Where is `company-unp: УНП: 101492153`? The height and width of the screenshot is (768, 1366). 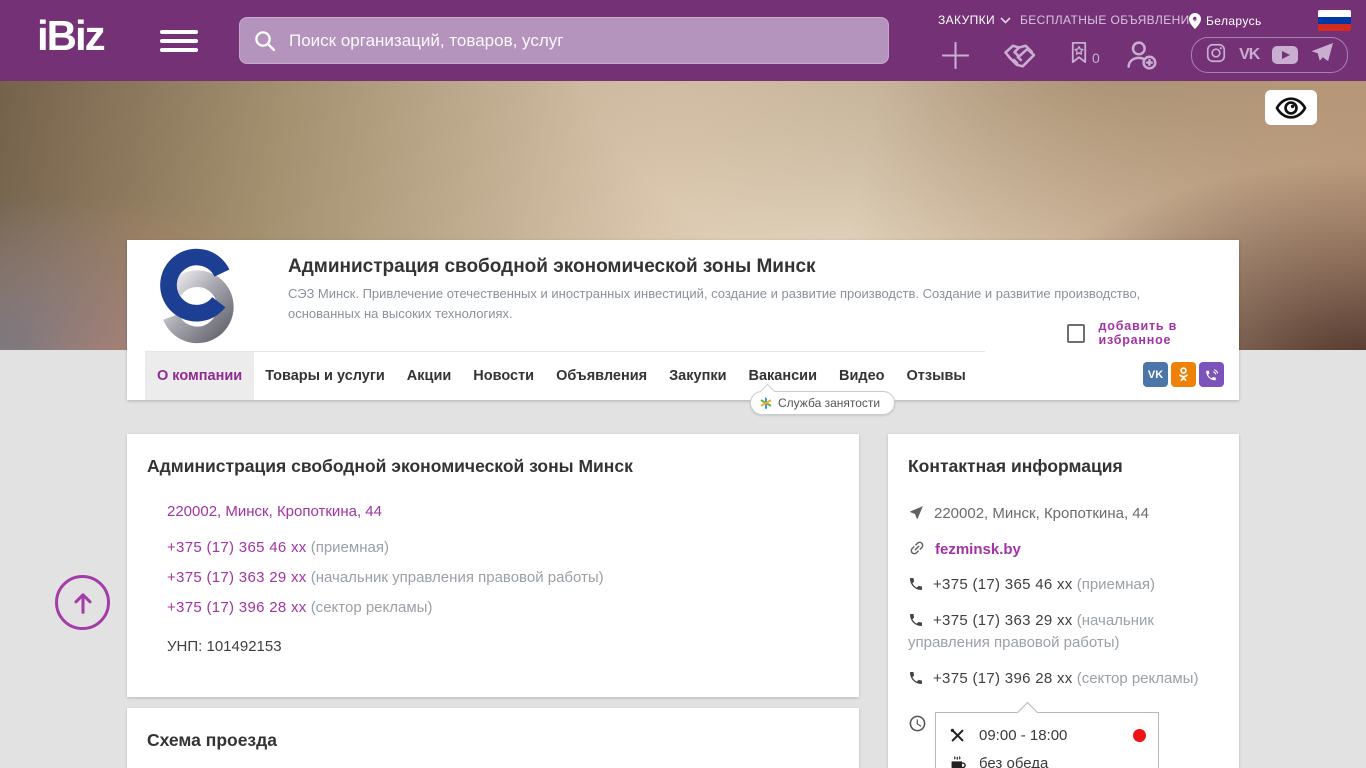 company-unp: УНП: 101492153 is located at coordinates (224, 646).